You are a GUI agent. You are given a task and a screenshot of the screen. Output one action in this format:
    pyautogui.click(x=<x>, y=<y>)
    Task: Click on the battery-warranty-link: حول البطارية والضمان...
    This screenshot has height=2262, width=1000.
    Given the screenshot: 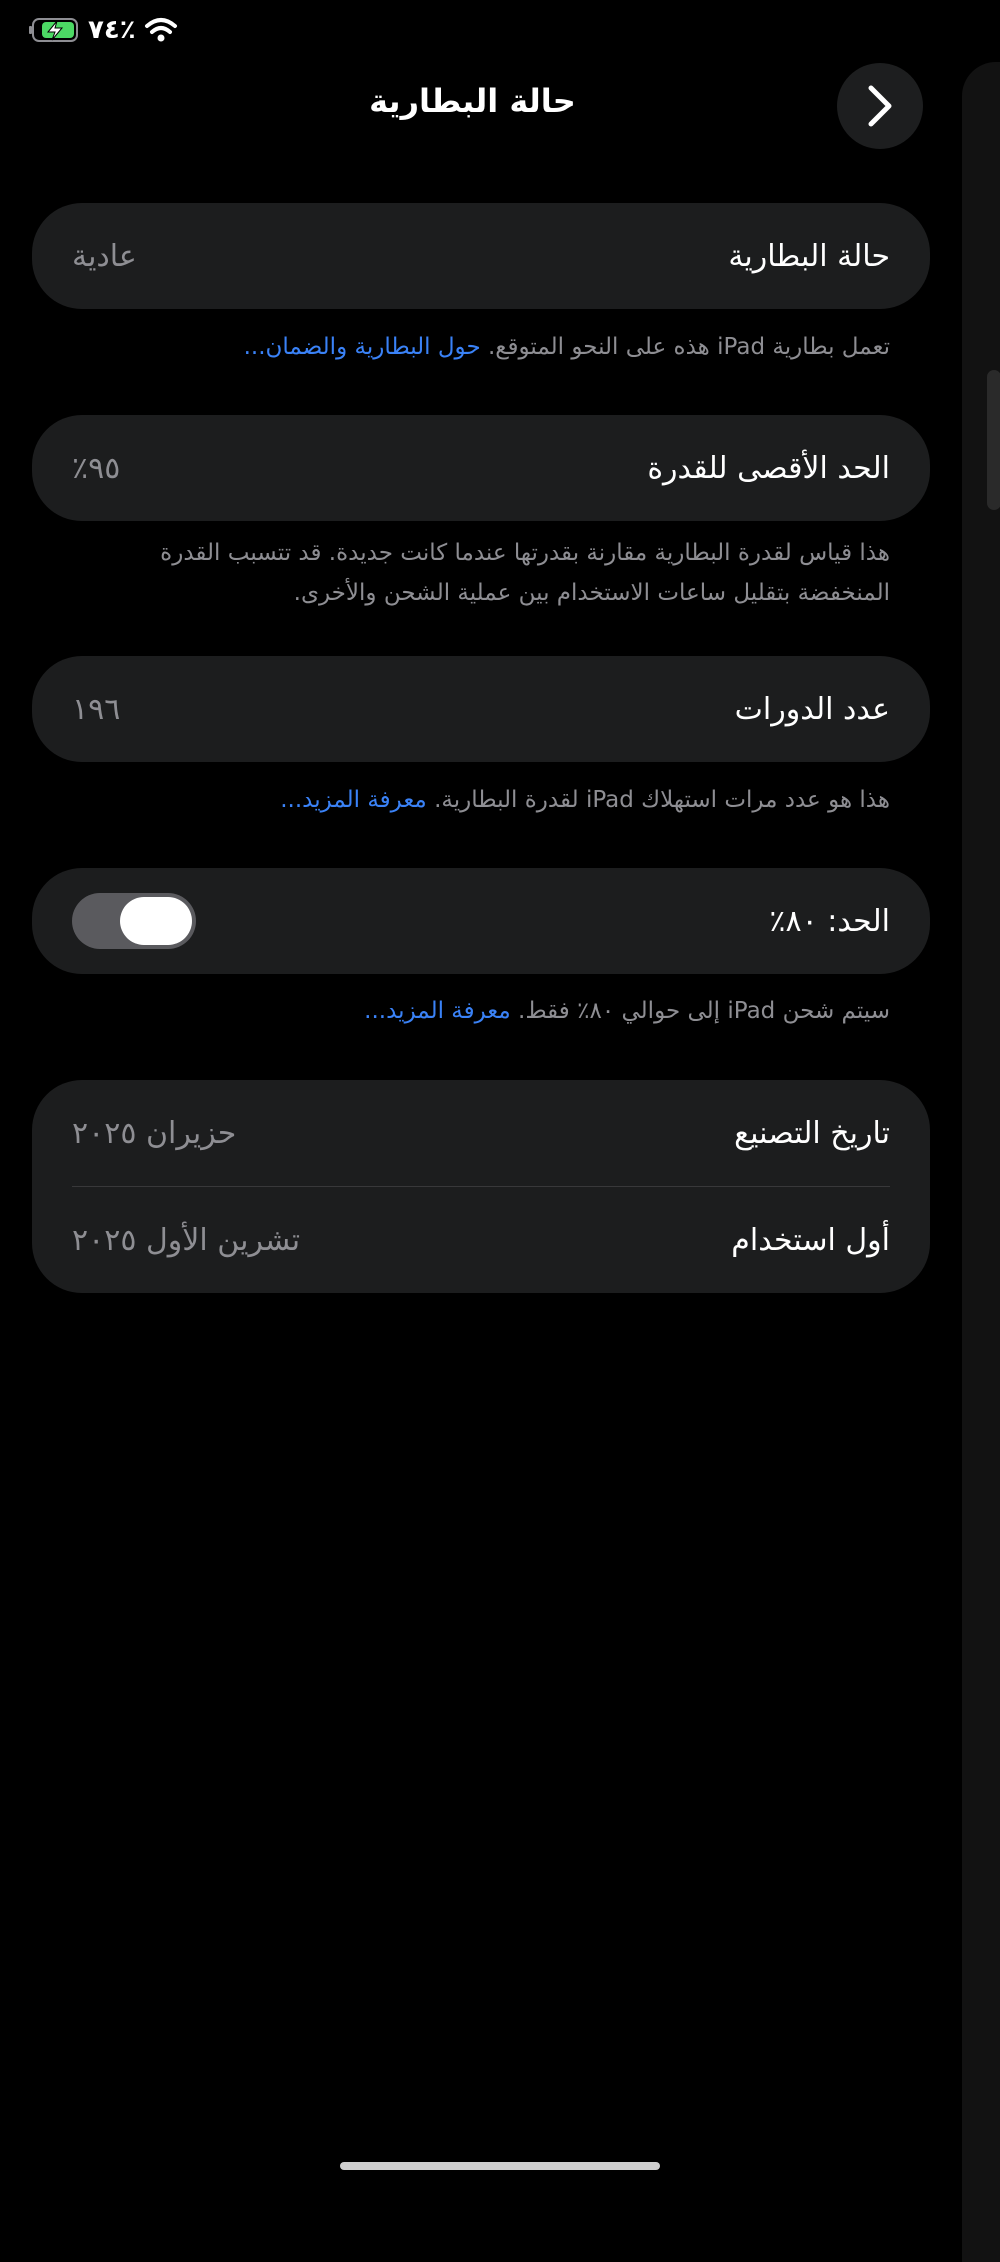 What is the action you would take?
    pyautogui.click(x=362, y=347)
    